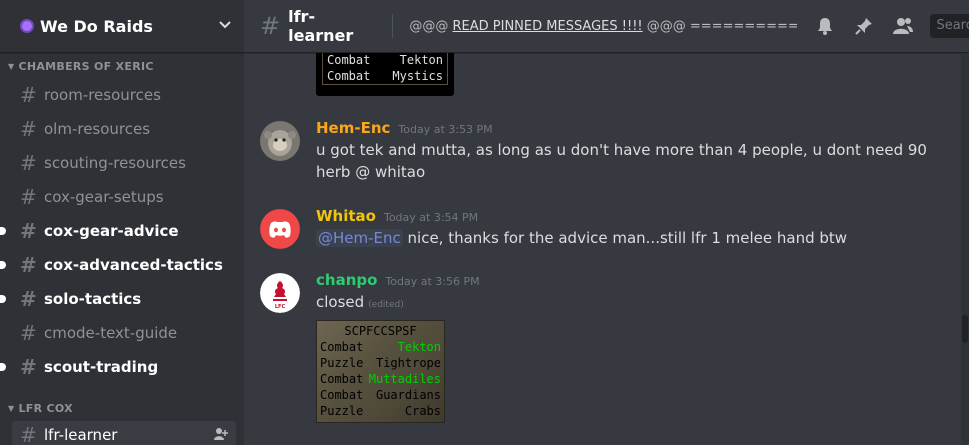 The height and width of the screenshot is (445, 969). I want to click on topic-prefix: @@@, so click(431, 26).